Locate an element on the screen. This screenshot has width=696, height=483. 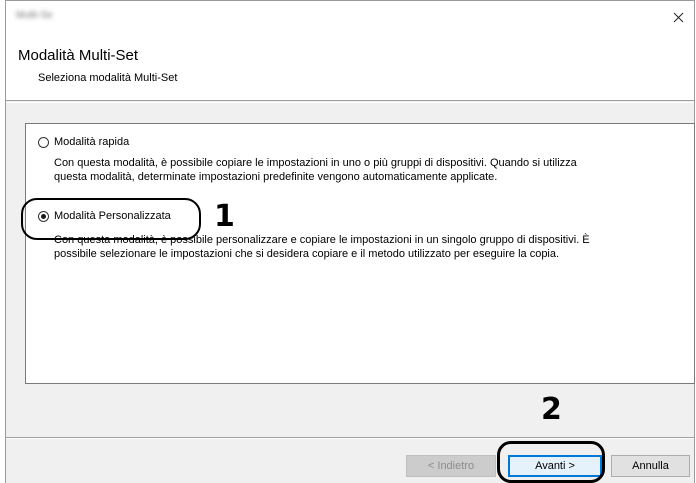
step2-callout: 2 is located at coordinates (551, 409).